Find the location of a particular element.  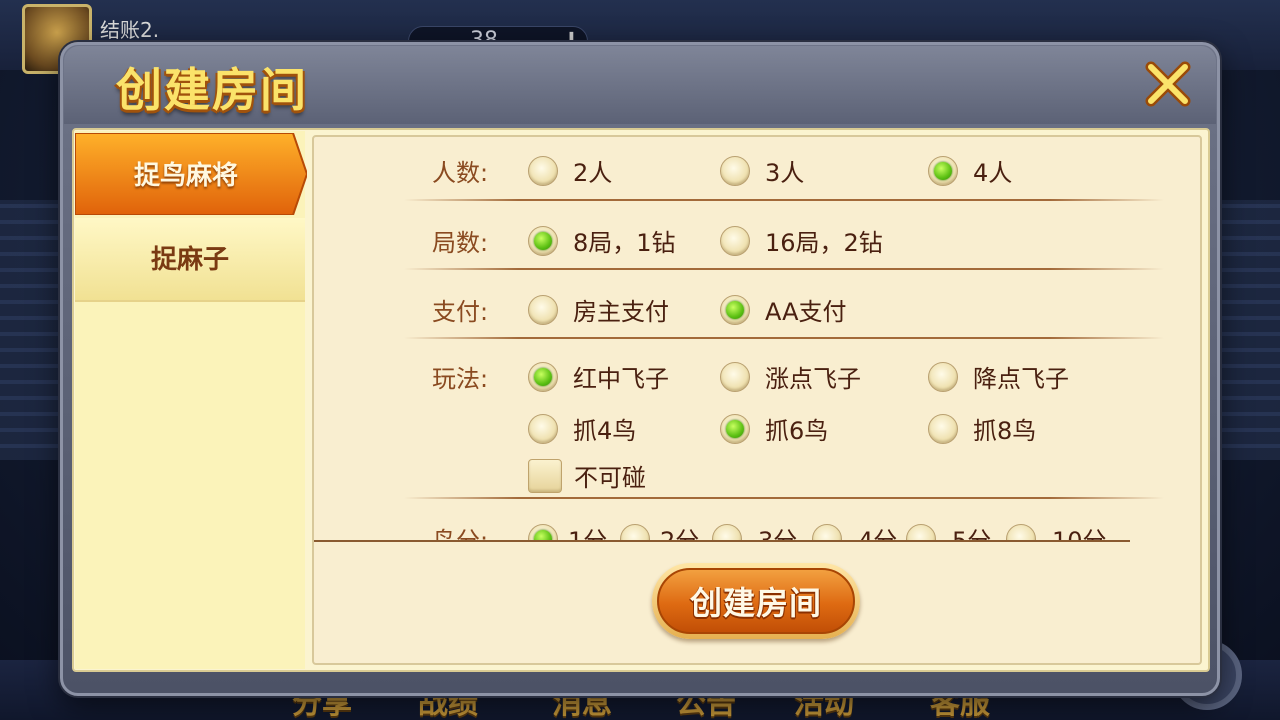

play-mode-bird-8: 抓8鸟 is located at coordinates (982, 428).